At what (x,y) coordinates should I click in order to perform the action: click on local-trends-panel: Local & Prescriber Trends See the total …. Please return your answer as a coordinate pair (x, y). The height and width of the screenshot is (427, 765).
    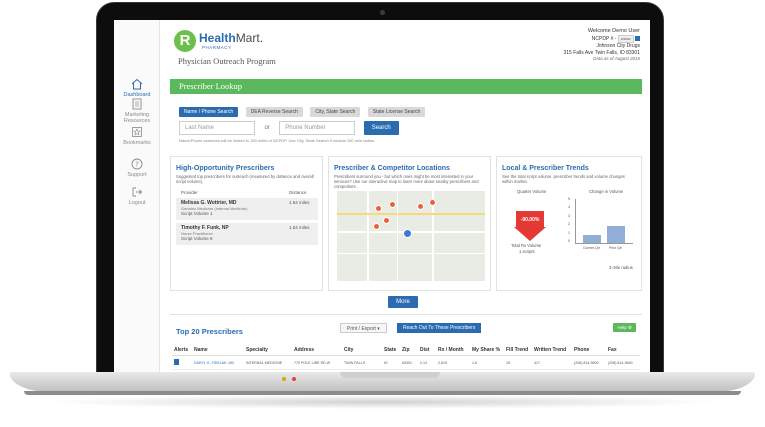
    Looking at the image, I should click on (569, 223).